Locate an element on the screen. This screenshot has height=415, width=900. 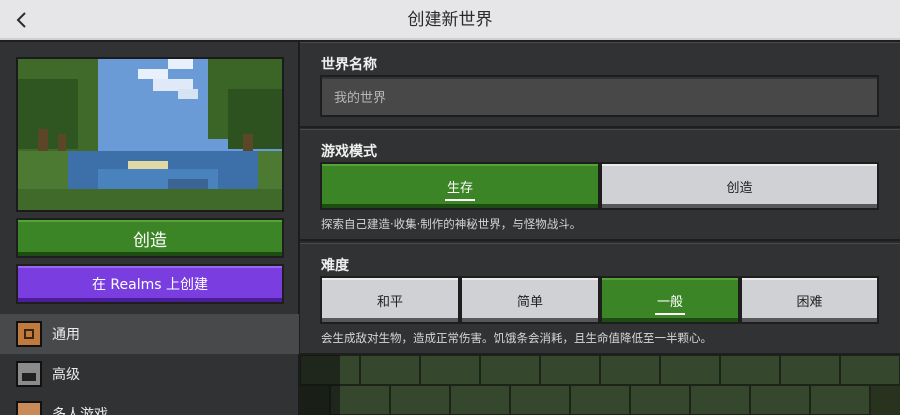
nav-item-multiplayer: 多人游戏 is located at coordinates (149, 404).